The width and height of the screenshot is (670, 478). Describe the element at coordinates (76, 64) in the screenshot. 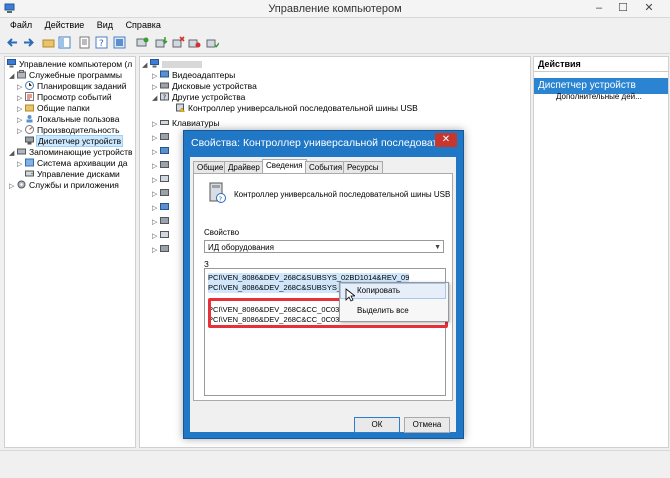

I see `tree-item-label: Управление компьютером (л` at that location.